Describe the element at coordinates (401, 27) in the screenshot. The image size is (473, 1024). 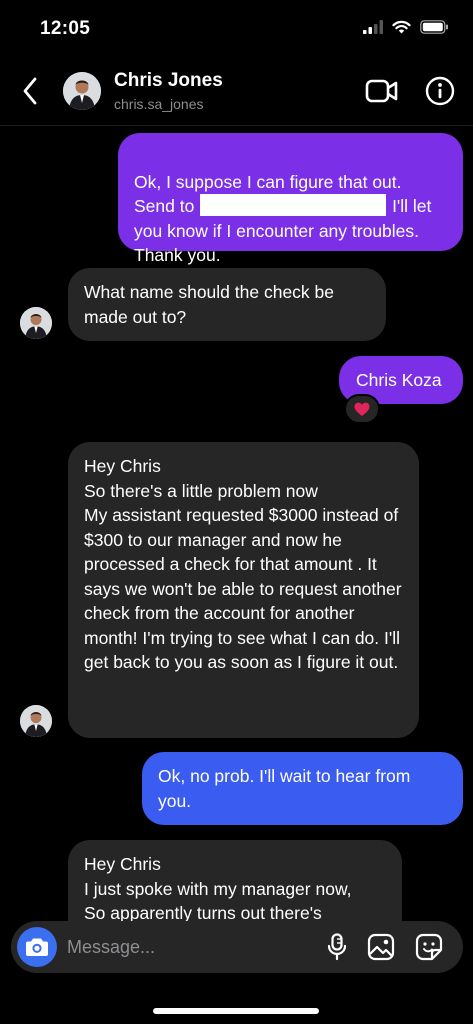
I see `wifi-icon` at that location.